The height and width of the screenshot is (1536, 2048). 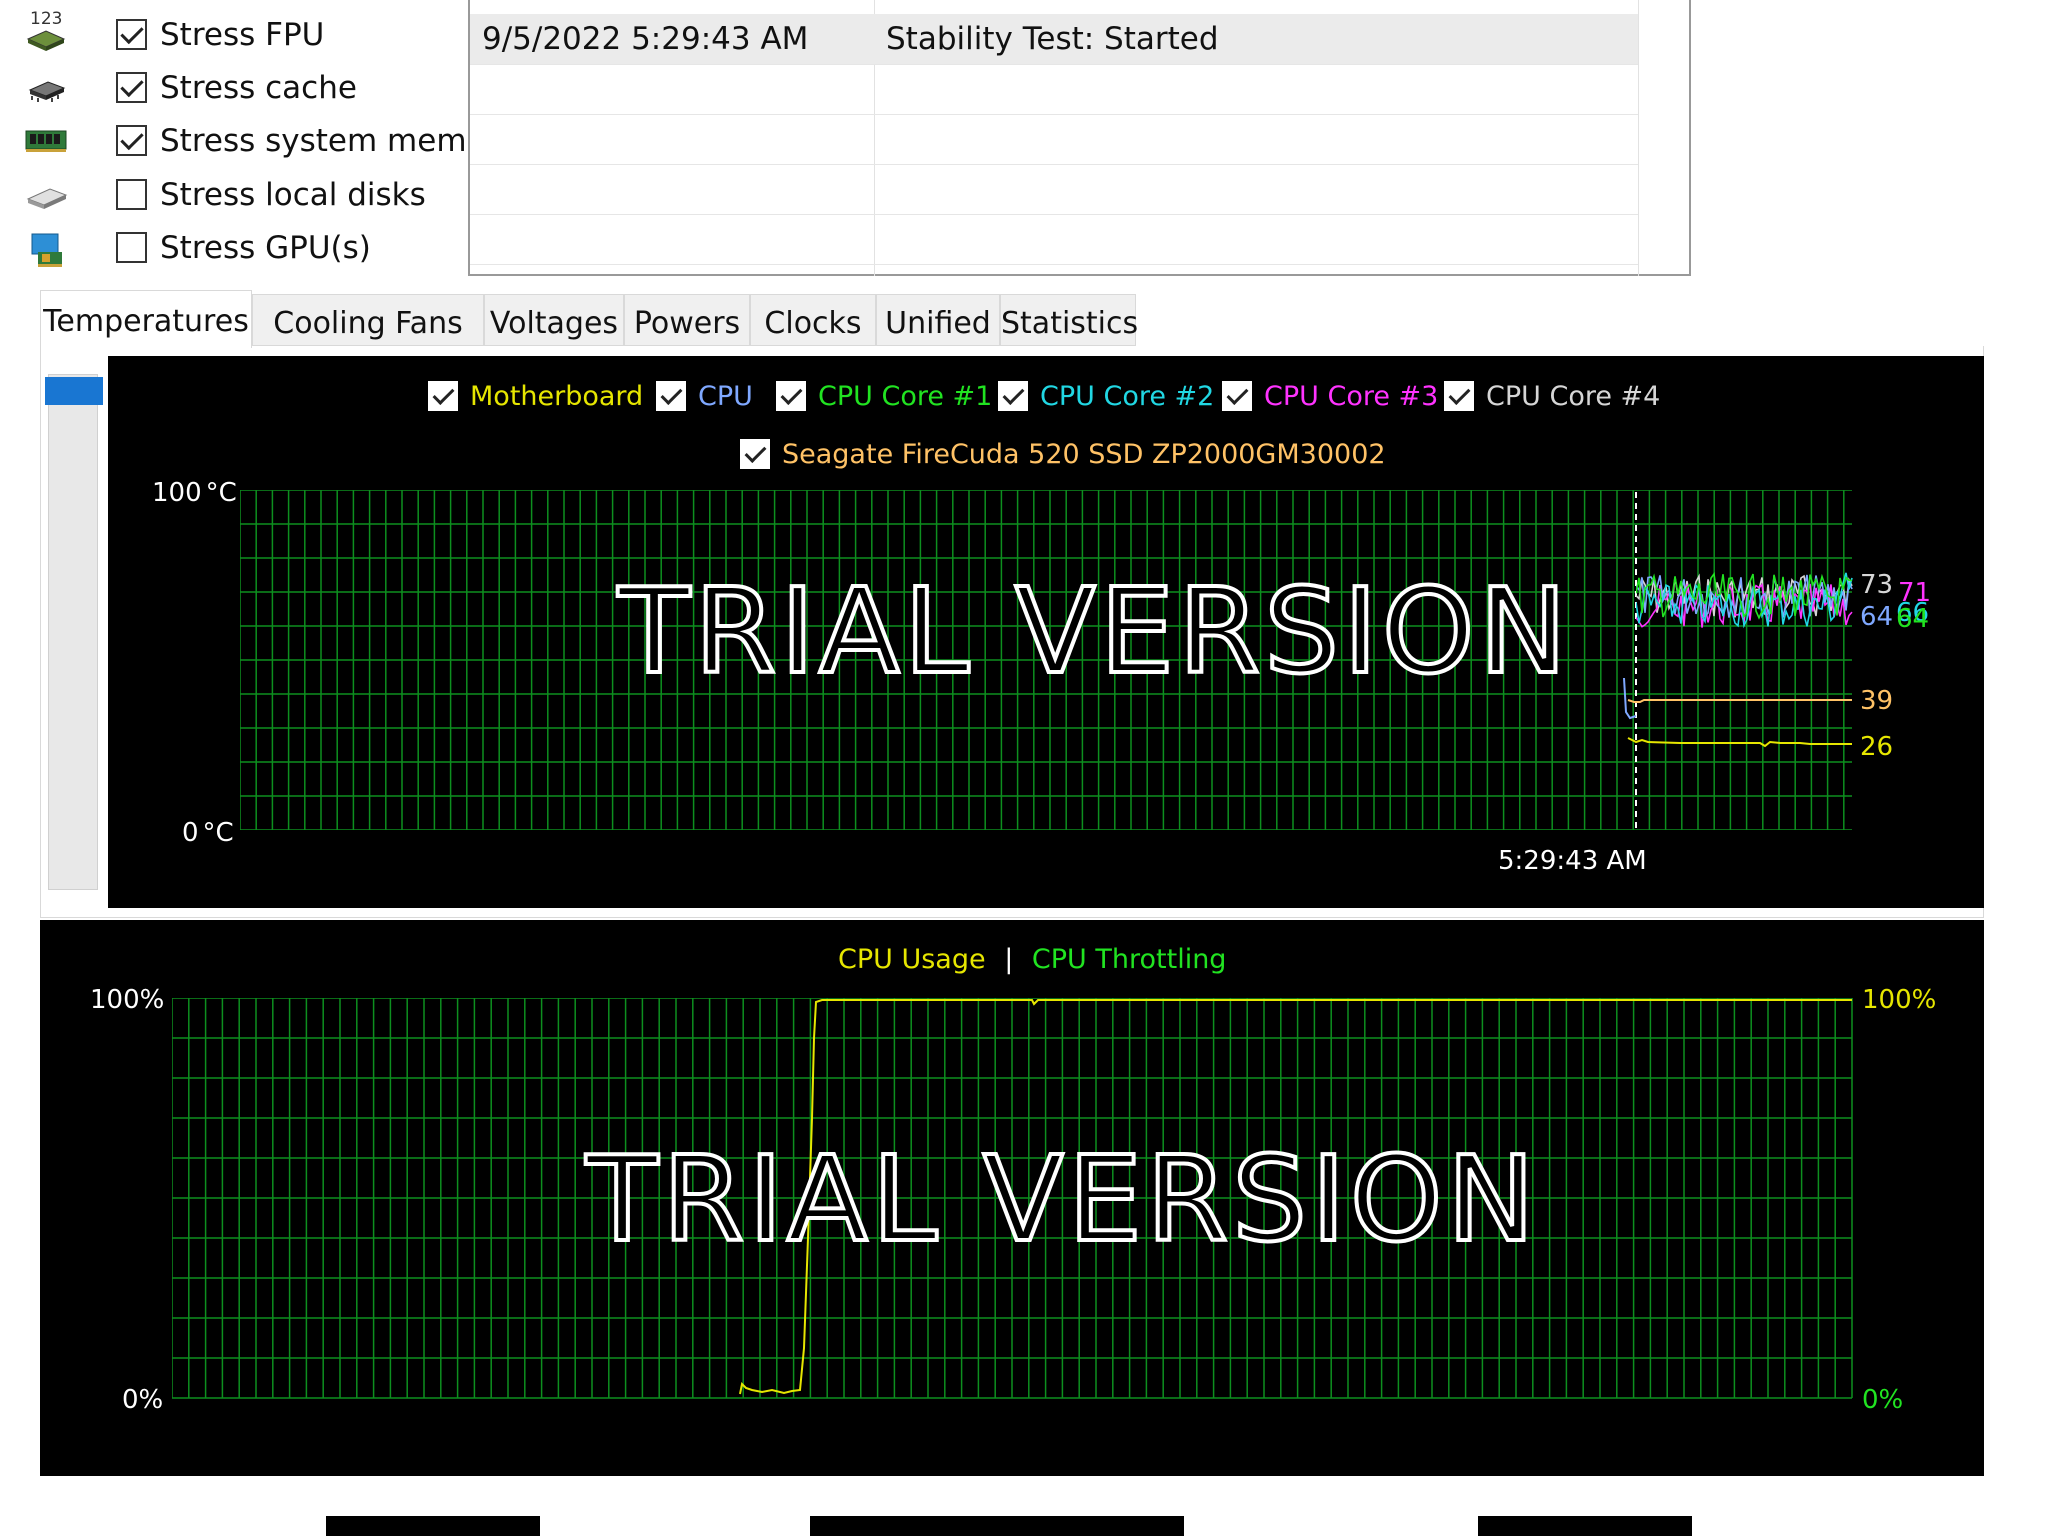 What do you see at coordinates (1877, 747) in the screenshot?
I see `value-label-motherboard: 26` at bounding box center [1877, 747].